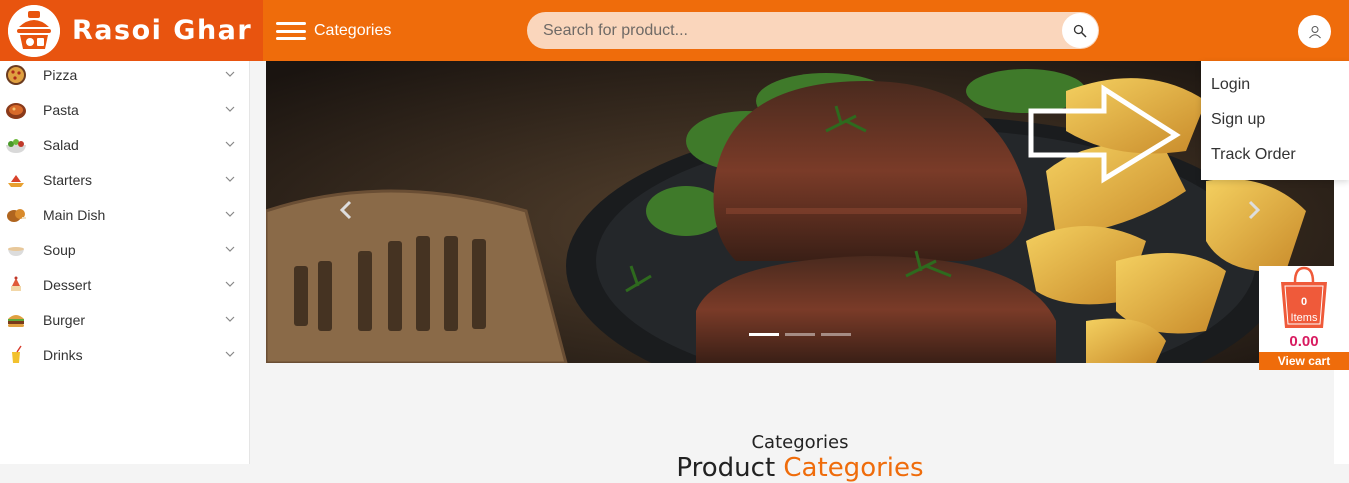 The width and height of the screenshot is (1349, 483). What do you see at coordinates (125, 284) in the screenshot?
I see `sidebar-item-dessert: Dessert` at bounding box center [125, 284].